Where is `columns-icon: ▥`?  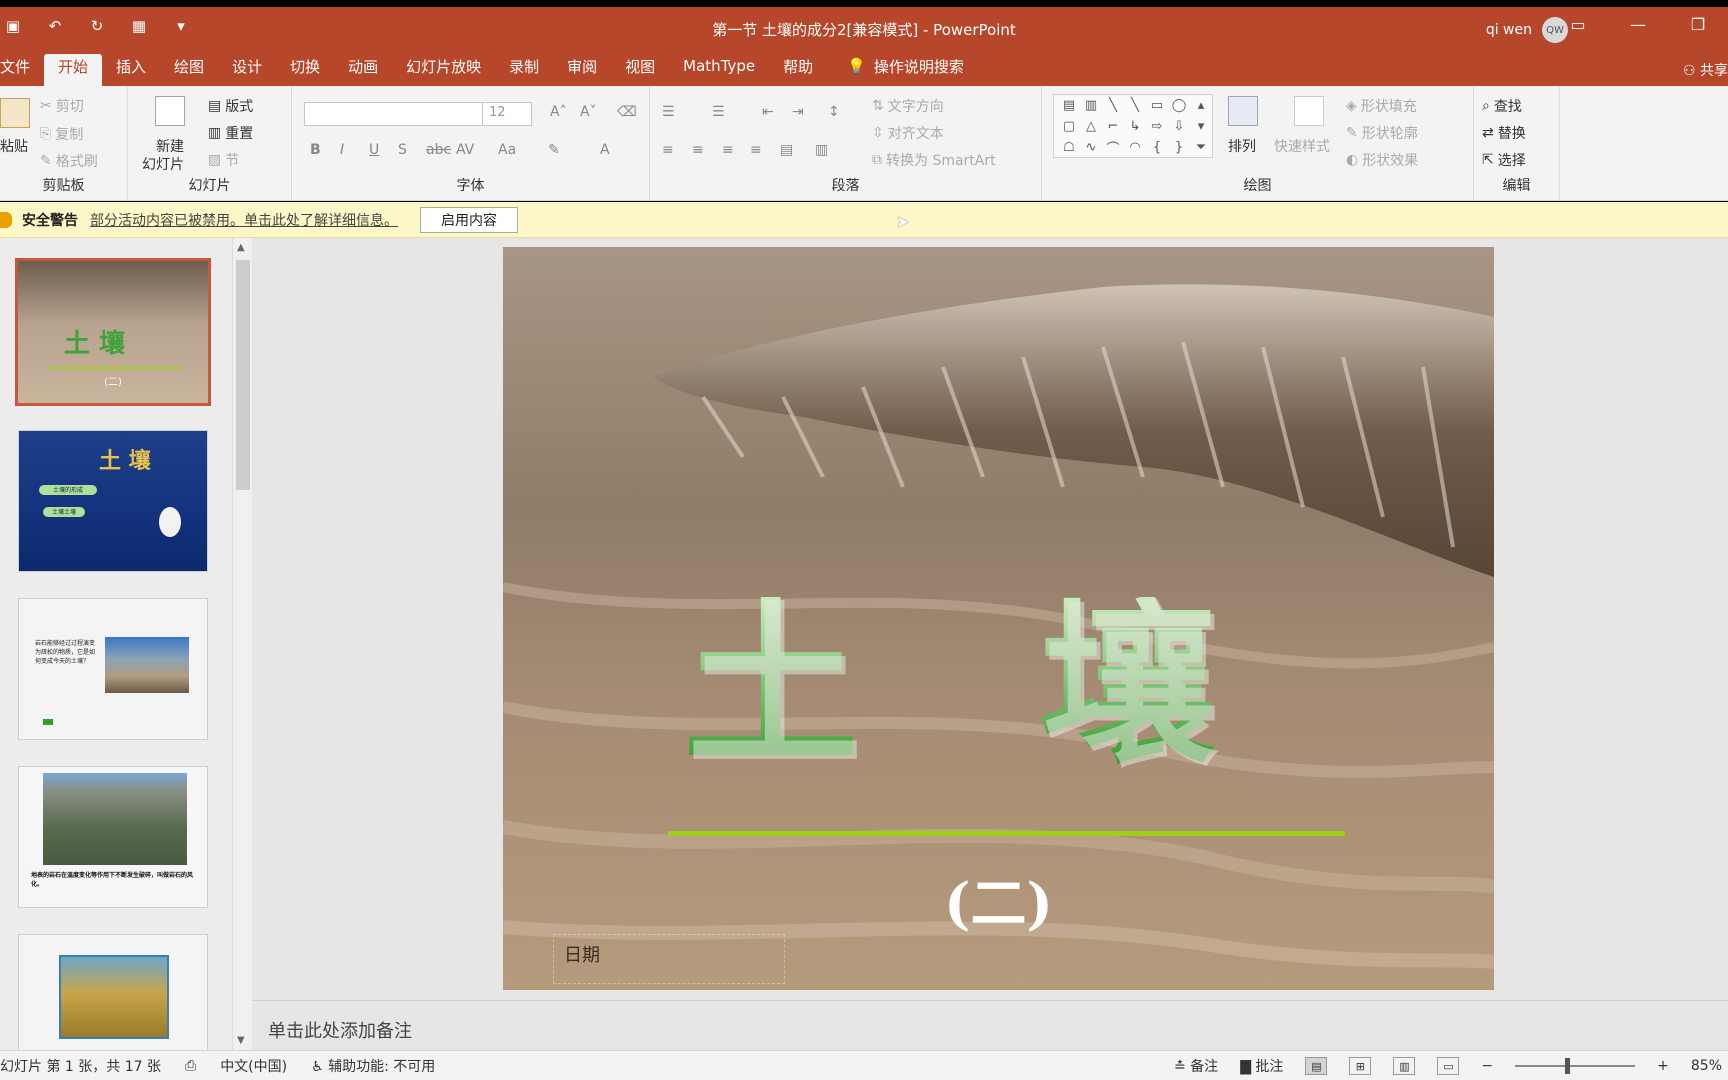
columns-icon: ▥ is located at coordinates (821, 150).